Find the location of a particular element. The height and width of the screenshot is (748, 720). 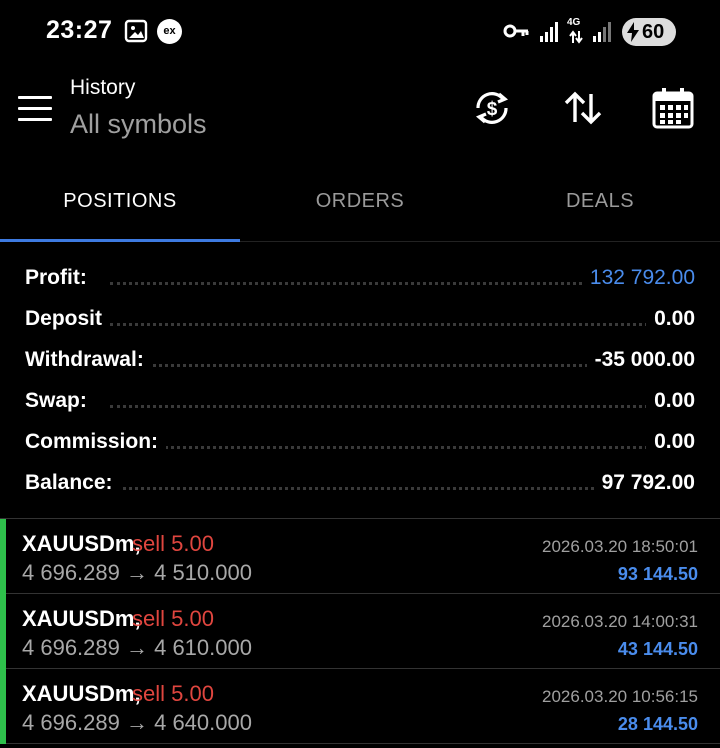

position-time: 2026.03.20 14:00:31 is located at coordinates (620, 621).